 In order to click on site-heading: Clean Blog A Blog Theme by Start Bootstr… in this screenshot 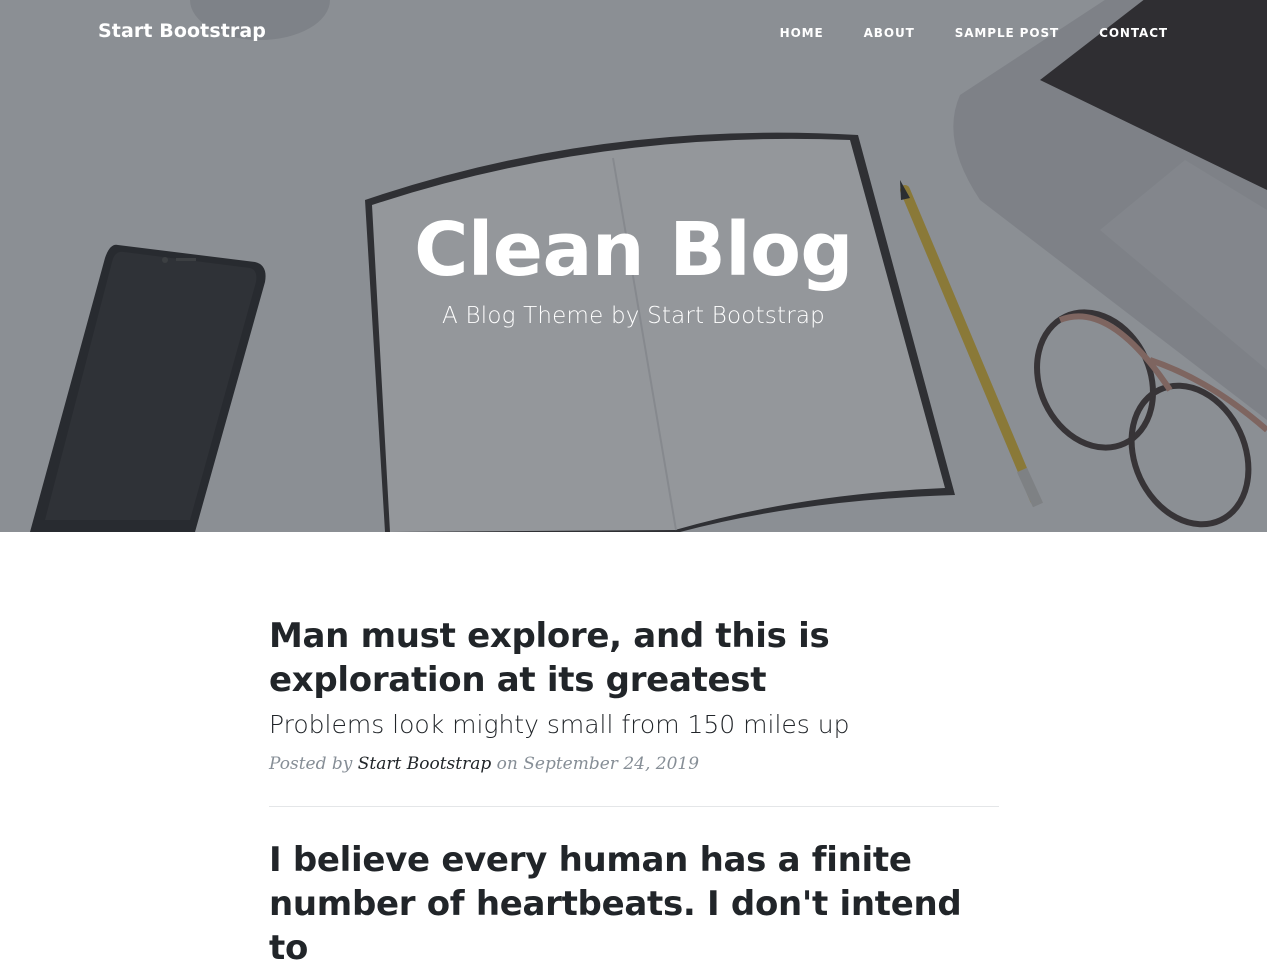, I will do `click(633, 267)`.